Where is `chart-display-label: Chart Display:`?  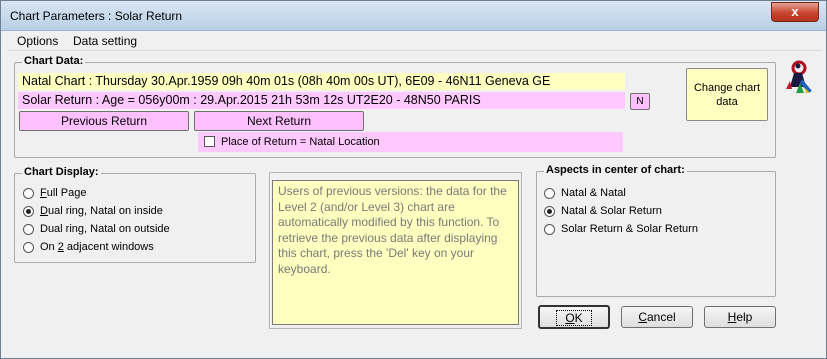 chart-display-label: Chart Display: is located at coordinates (61, 172).